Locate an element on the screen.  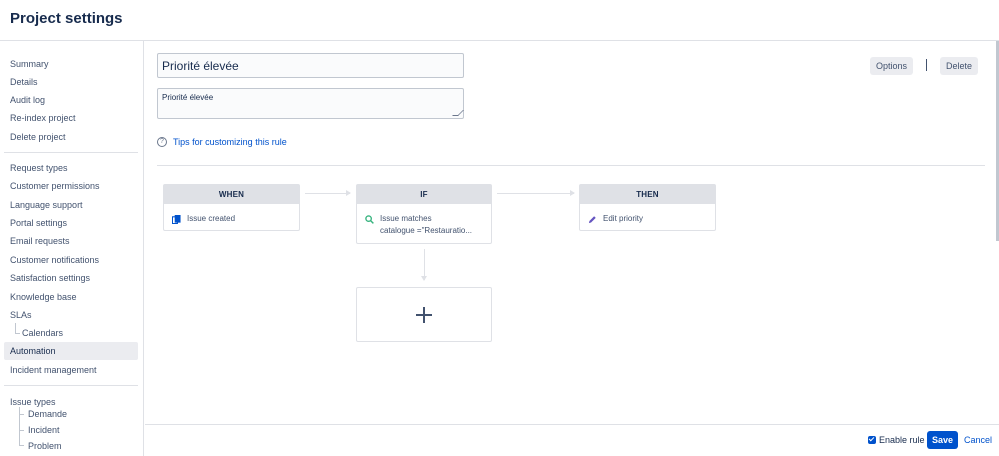
section-divider is located at coordinates (571, 165).